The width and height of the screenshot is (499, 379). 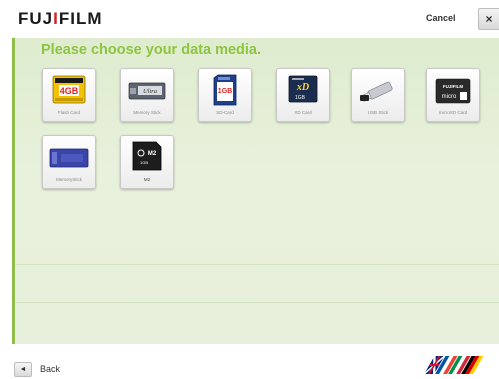 I want to click on media-label: microSD Card, so click(x=453, y=112).